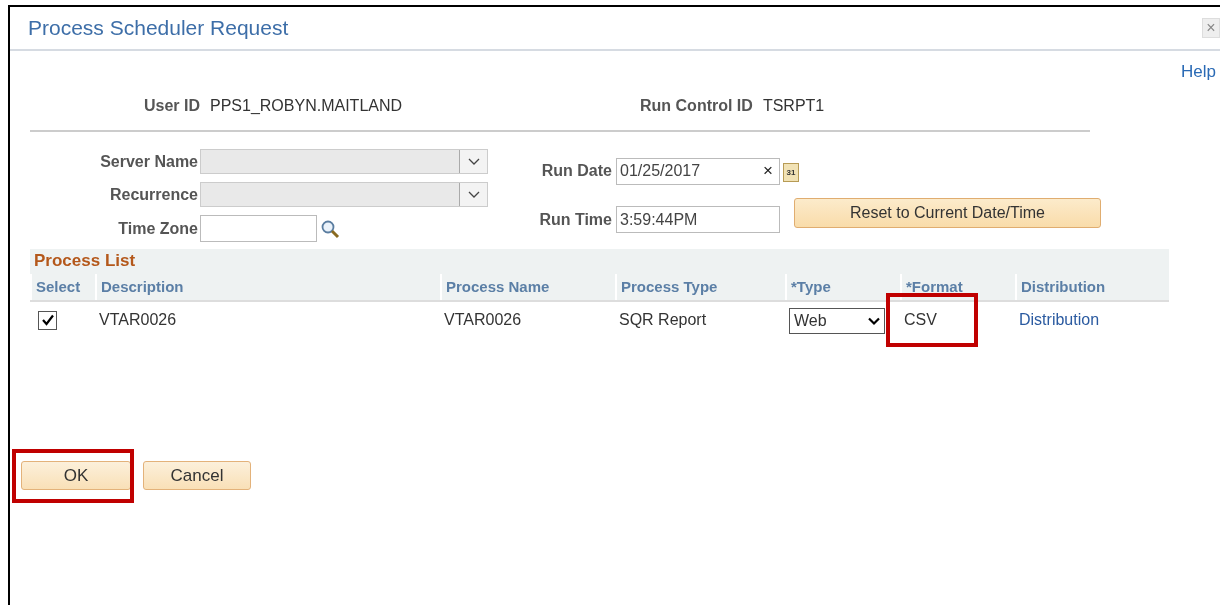 This screenshot has width=1220, height=605. I want to click on select-checkbox, so click(47, 320).